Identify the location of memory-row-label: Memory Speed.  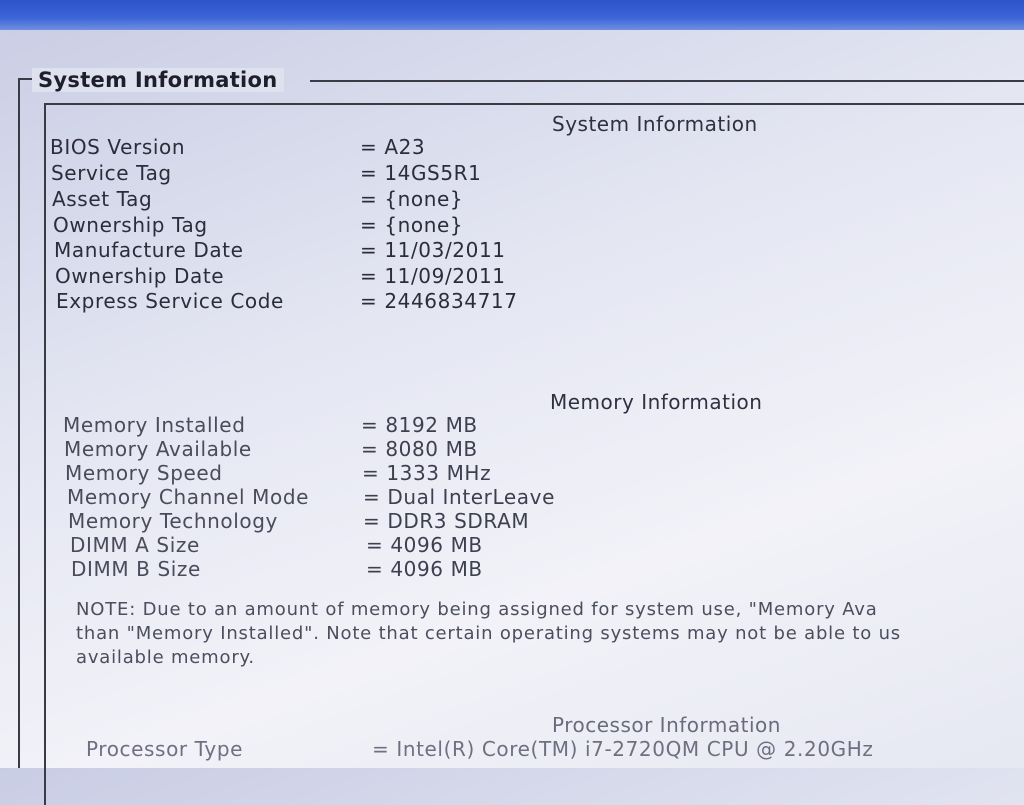
(144, 473).